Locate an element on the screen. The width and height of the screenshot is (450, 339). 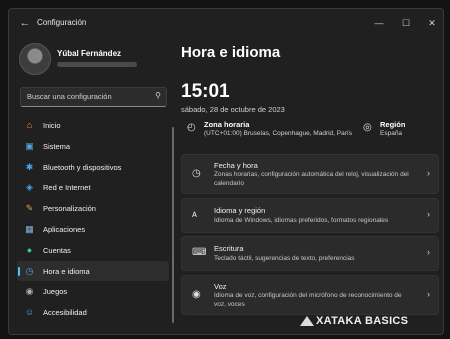
user-email-redacted is located at coordinates (97, 64).